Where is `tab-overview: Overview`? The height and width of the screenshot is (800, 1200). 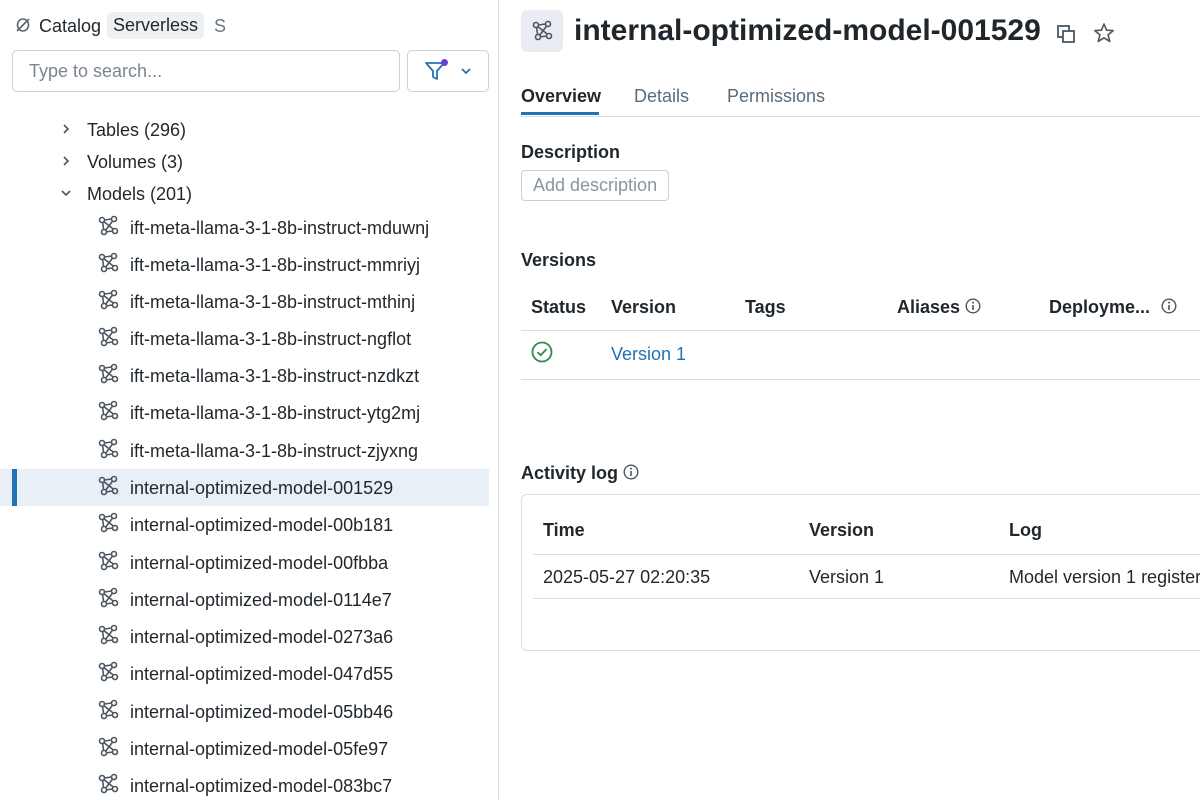
tab-overview: Overview is located at coordinates (561, 96).